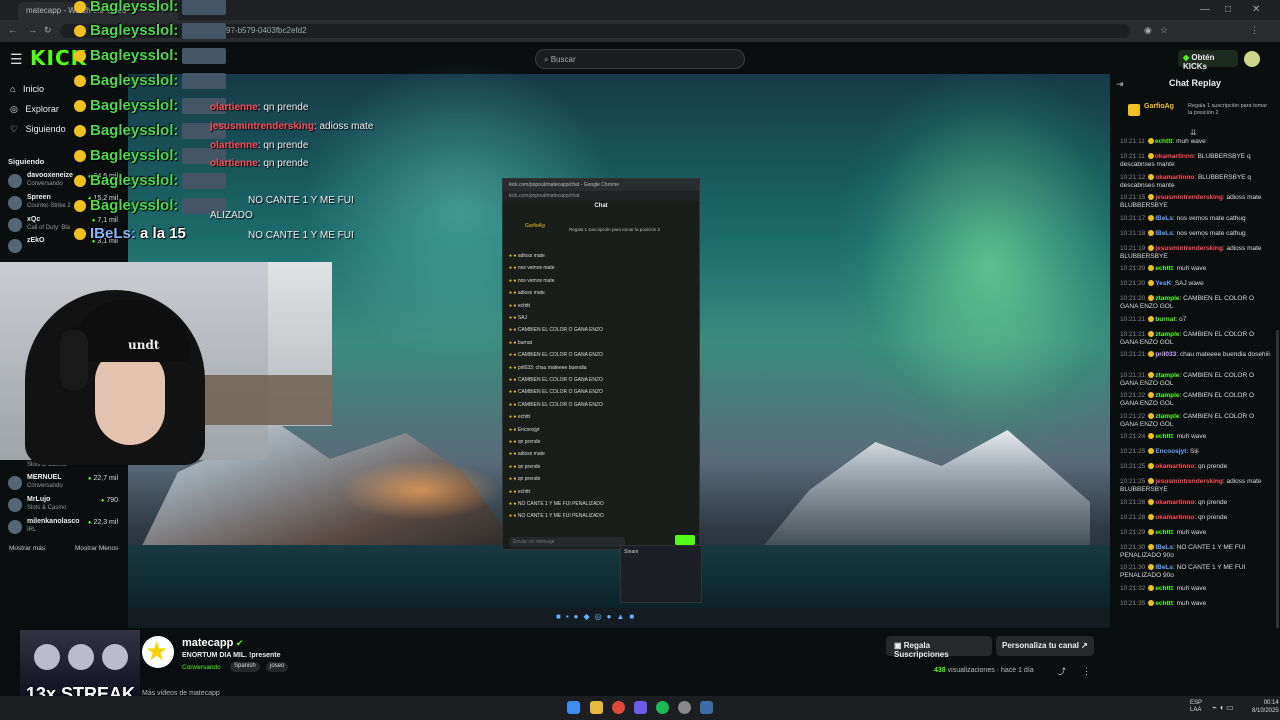  I want to click on stream-category: Conversando, so click(201, 667).